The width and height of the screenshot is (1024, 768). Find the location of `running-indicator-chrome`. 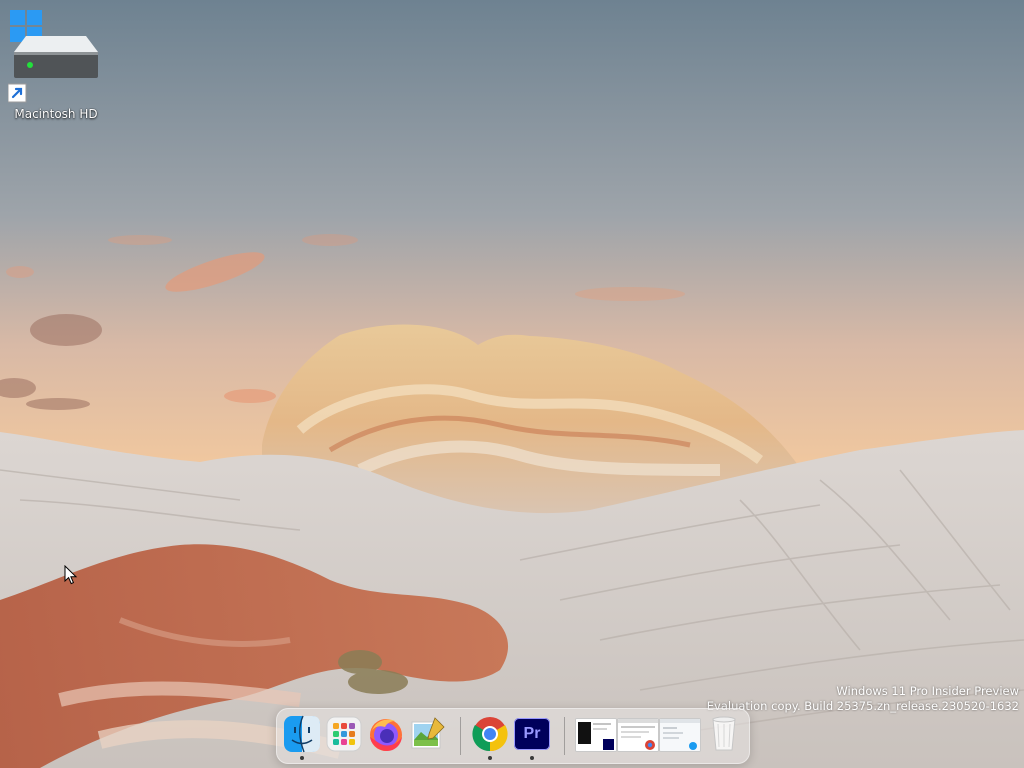

running-indicator-chrome is located at coordinates (490, 758).